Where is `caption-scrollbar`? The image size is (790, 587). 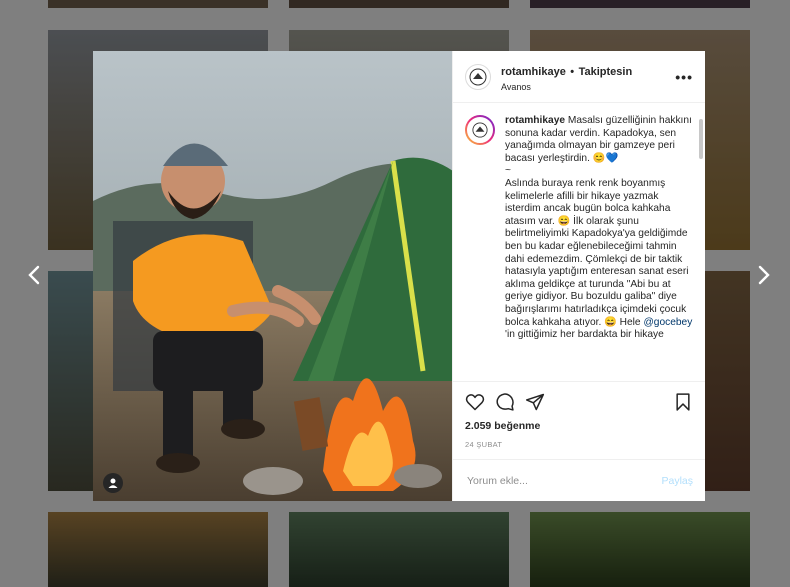
caption-scrollbar is located at coordinates (701, 139).